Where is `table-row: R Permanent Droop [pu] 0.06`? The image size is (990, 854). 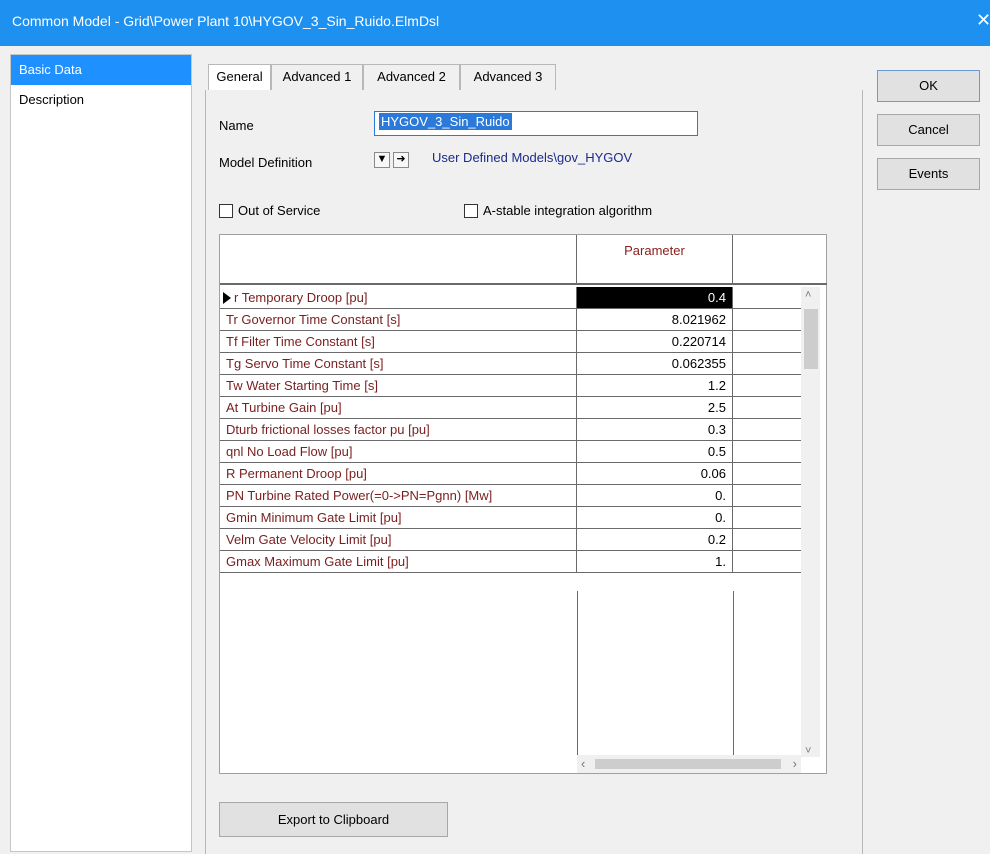
table-row: R Permanent Droop [pu] 0.06 is located at coordinates (520, 474).